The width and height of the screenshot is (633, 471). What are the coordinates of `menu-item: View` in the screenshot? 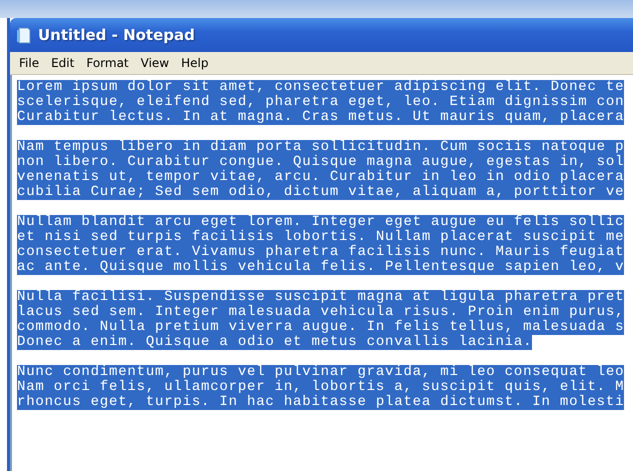 It's located at (155, 63).